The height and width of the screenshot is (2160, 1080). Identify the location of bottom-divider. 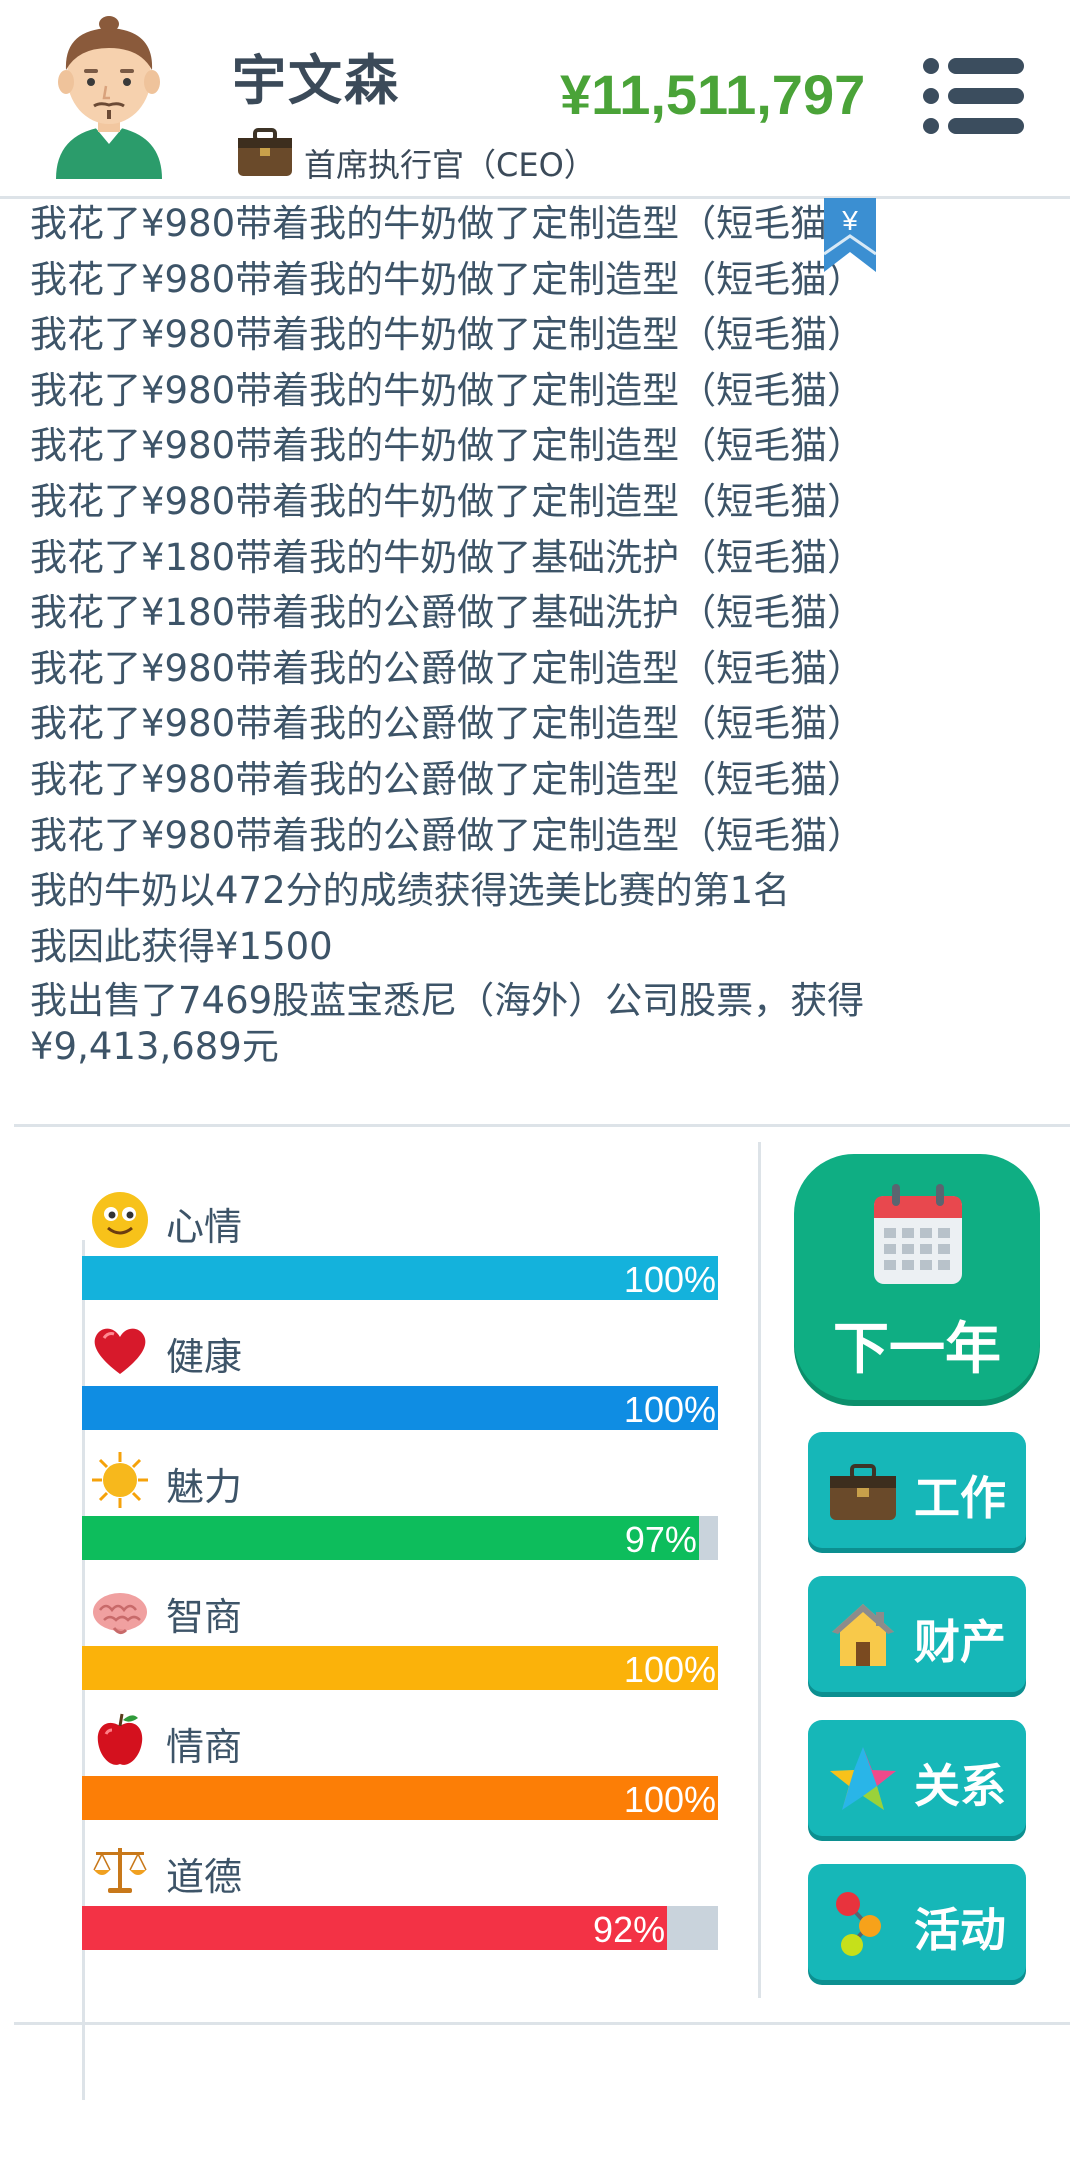
(542, 2023).